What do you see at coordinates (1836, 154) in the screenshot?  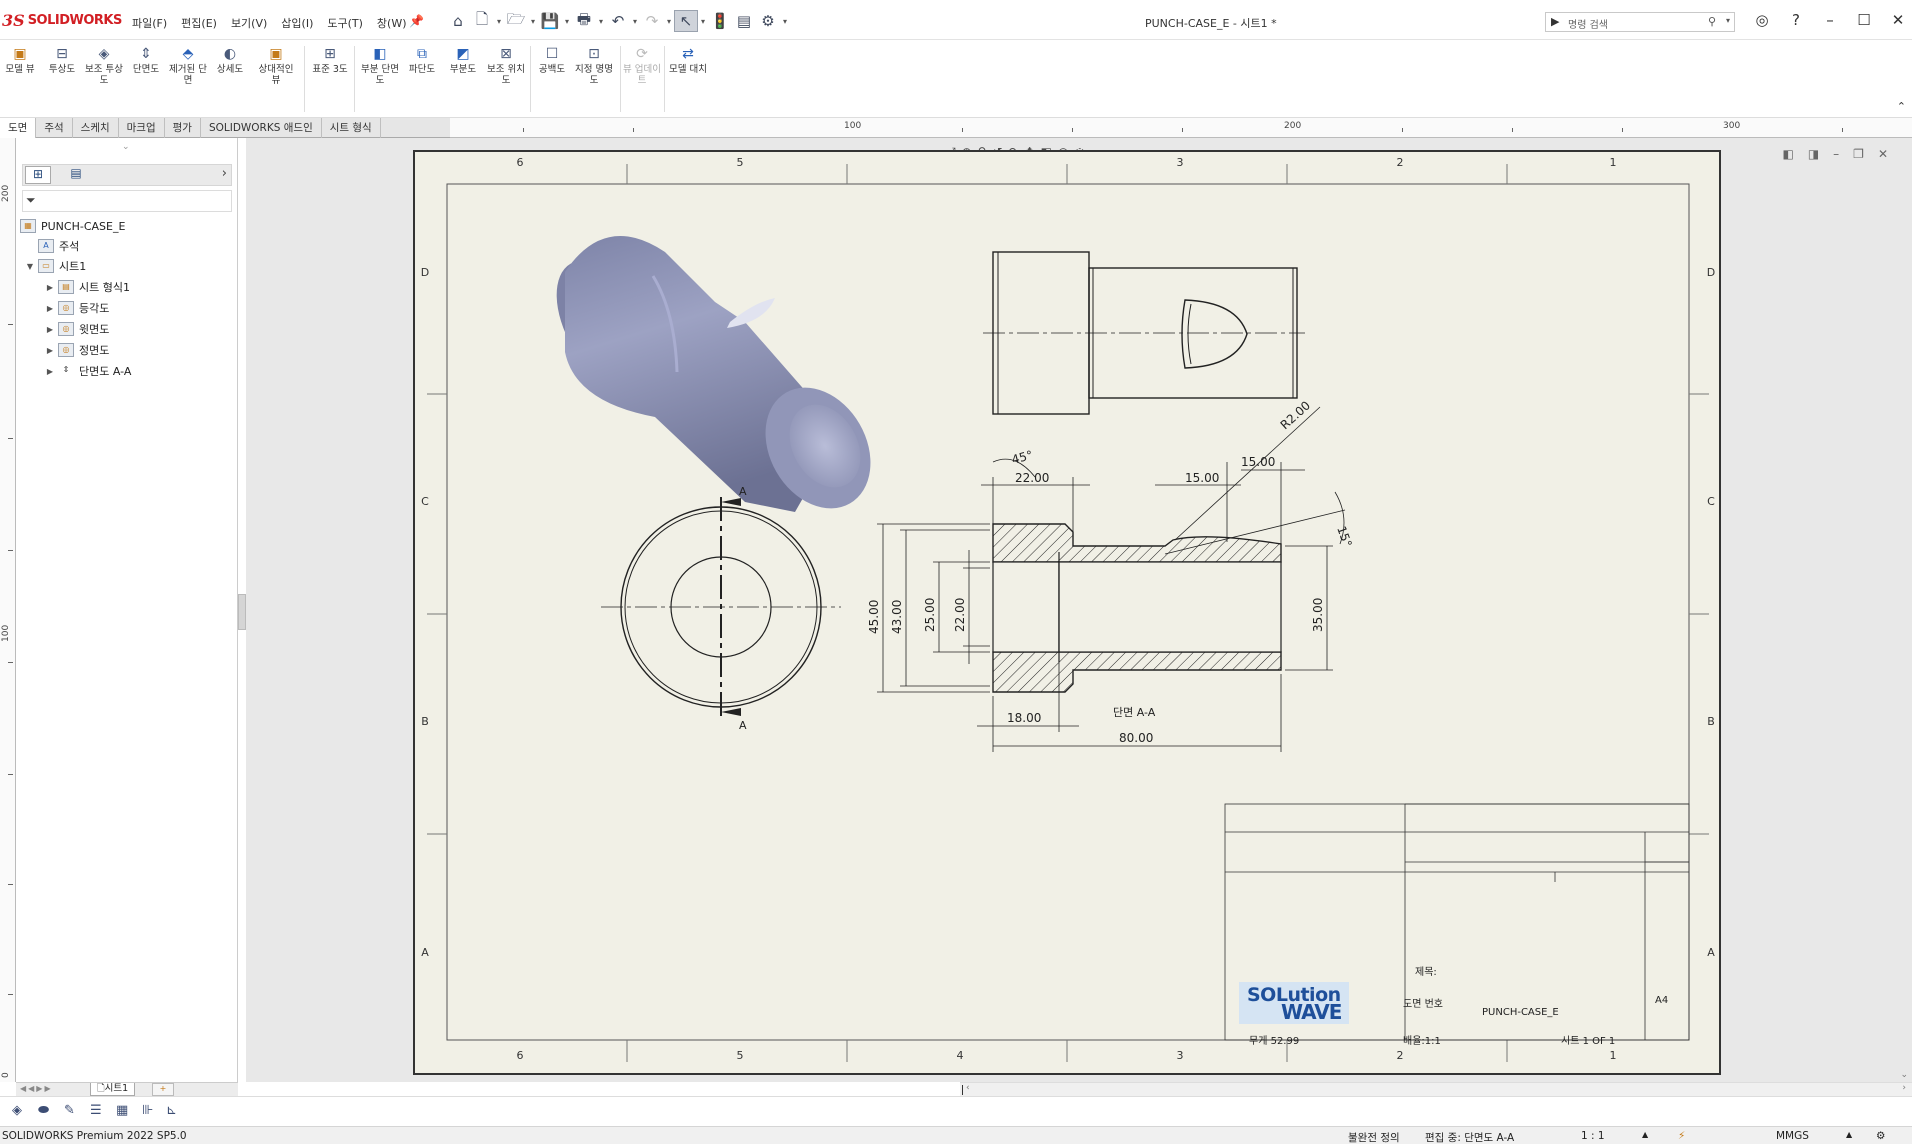 I see `doc-minimize-icon: –` at bounding box center [1836, 154].